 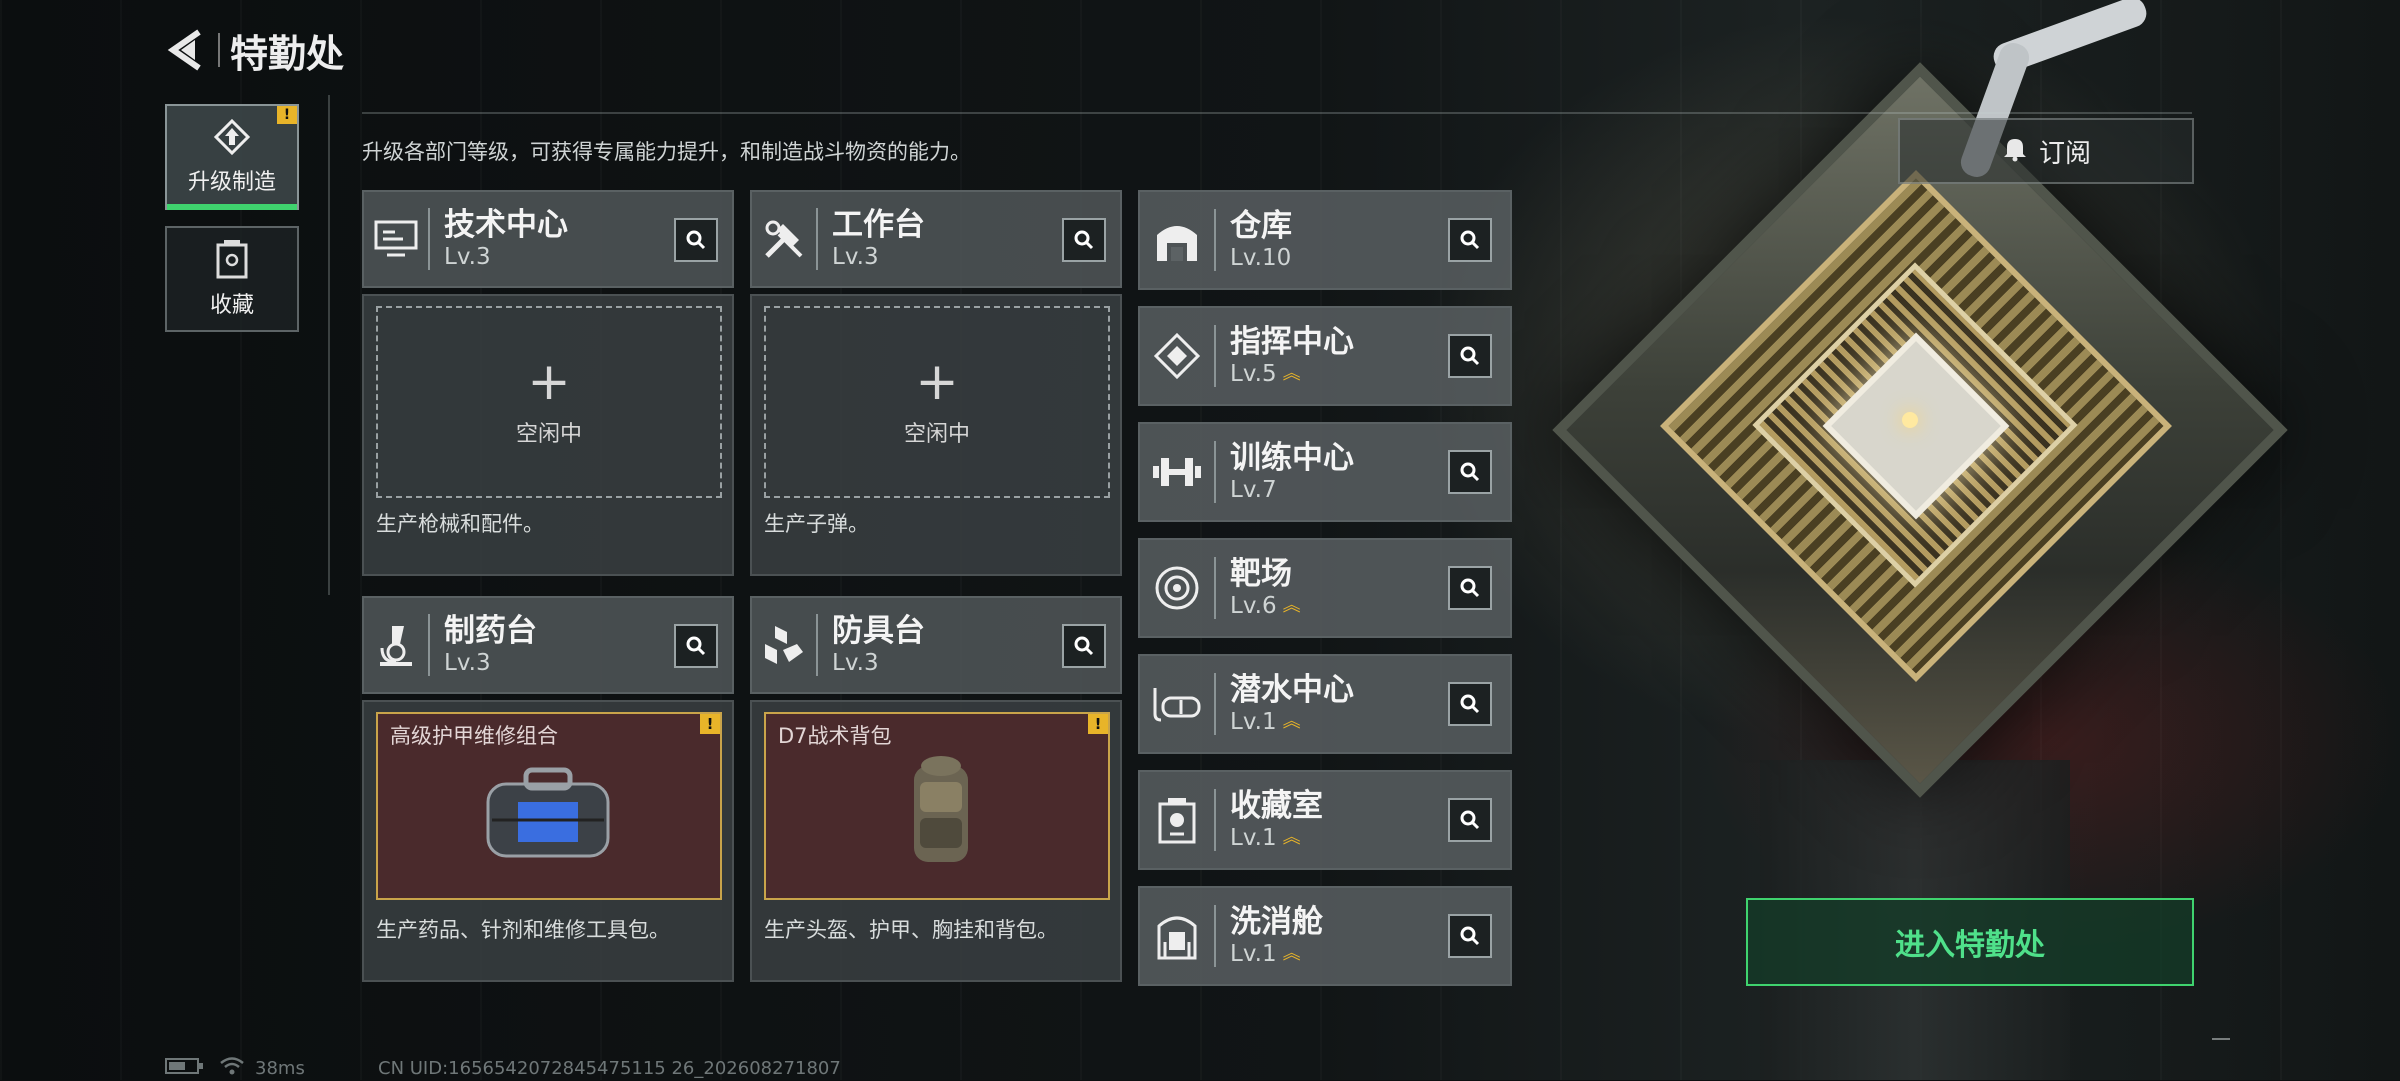 What do you see at coordinates (329, 345) in the screenshot?
I see `divider-vertical` at bounding box center [329, 345].